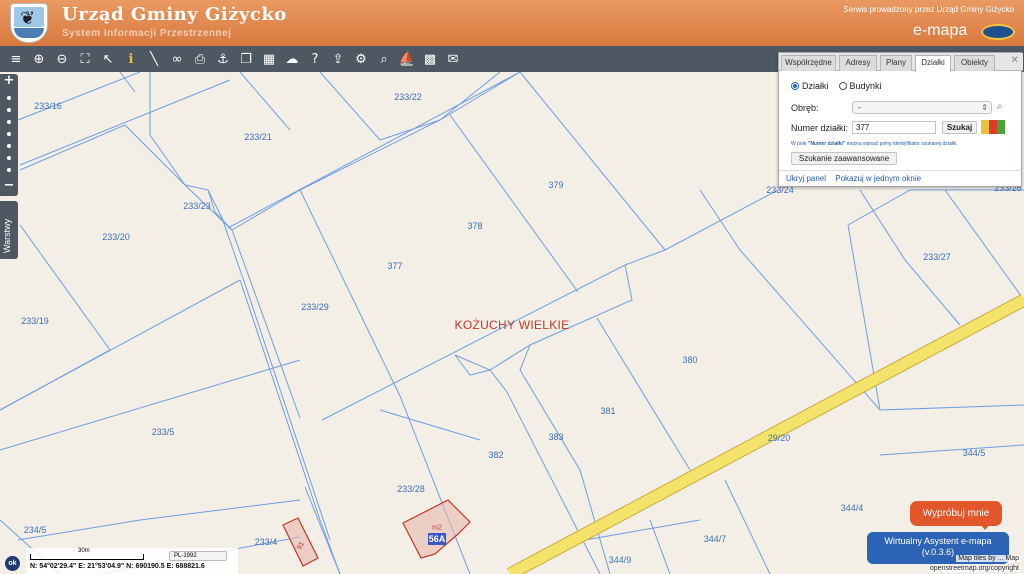 Image resolution: width=1024 pixels, height=574 pixels. I want to click on highlight-color-picker, so click(993, 127).